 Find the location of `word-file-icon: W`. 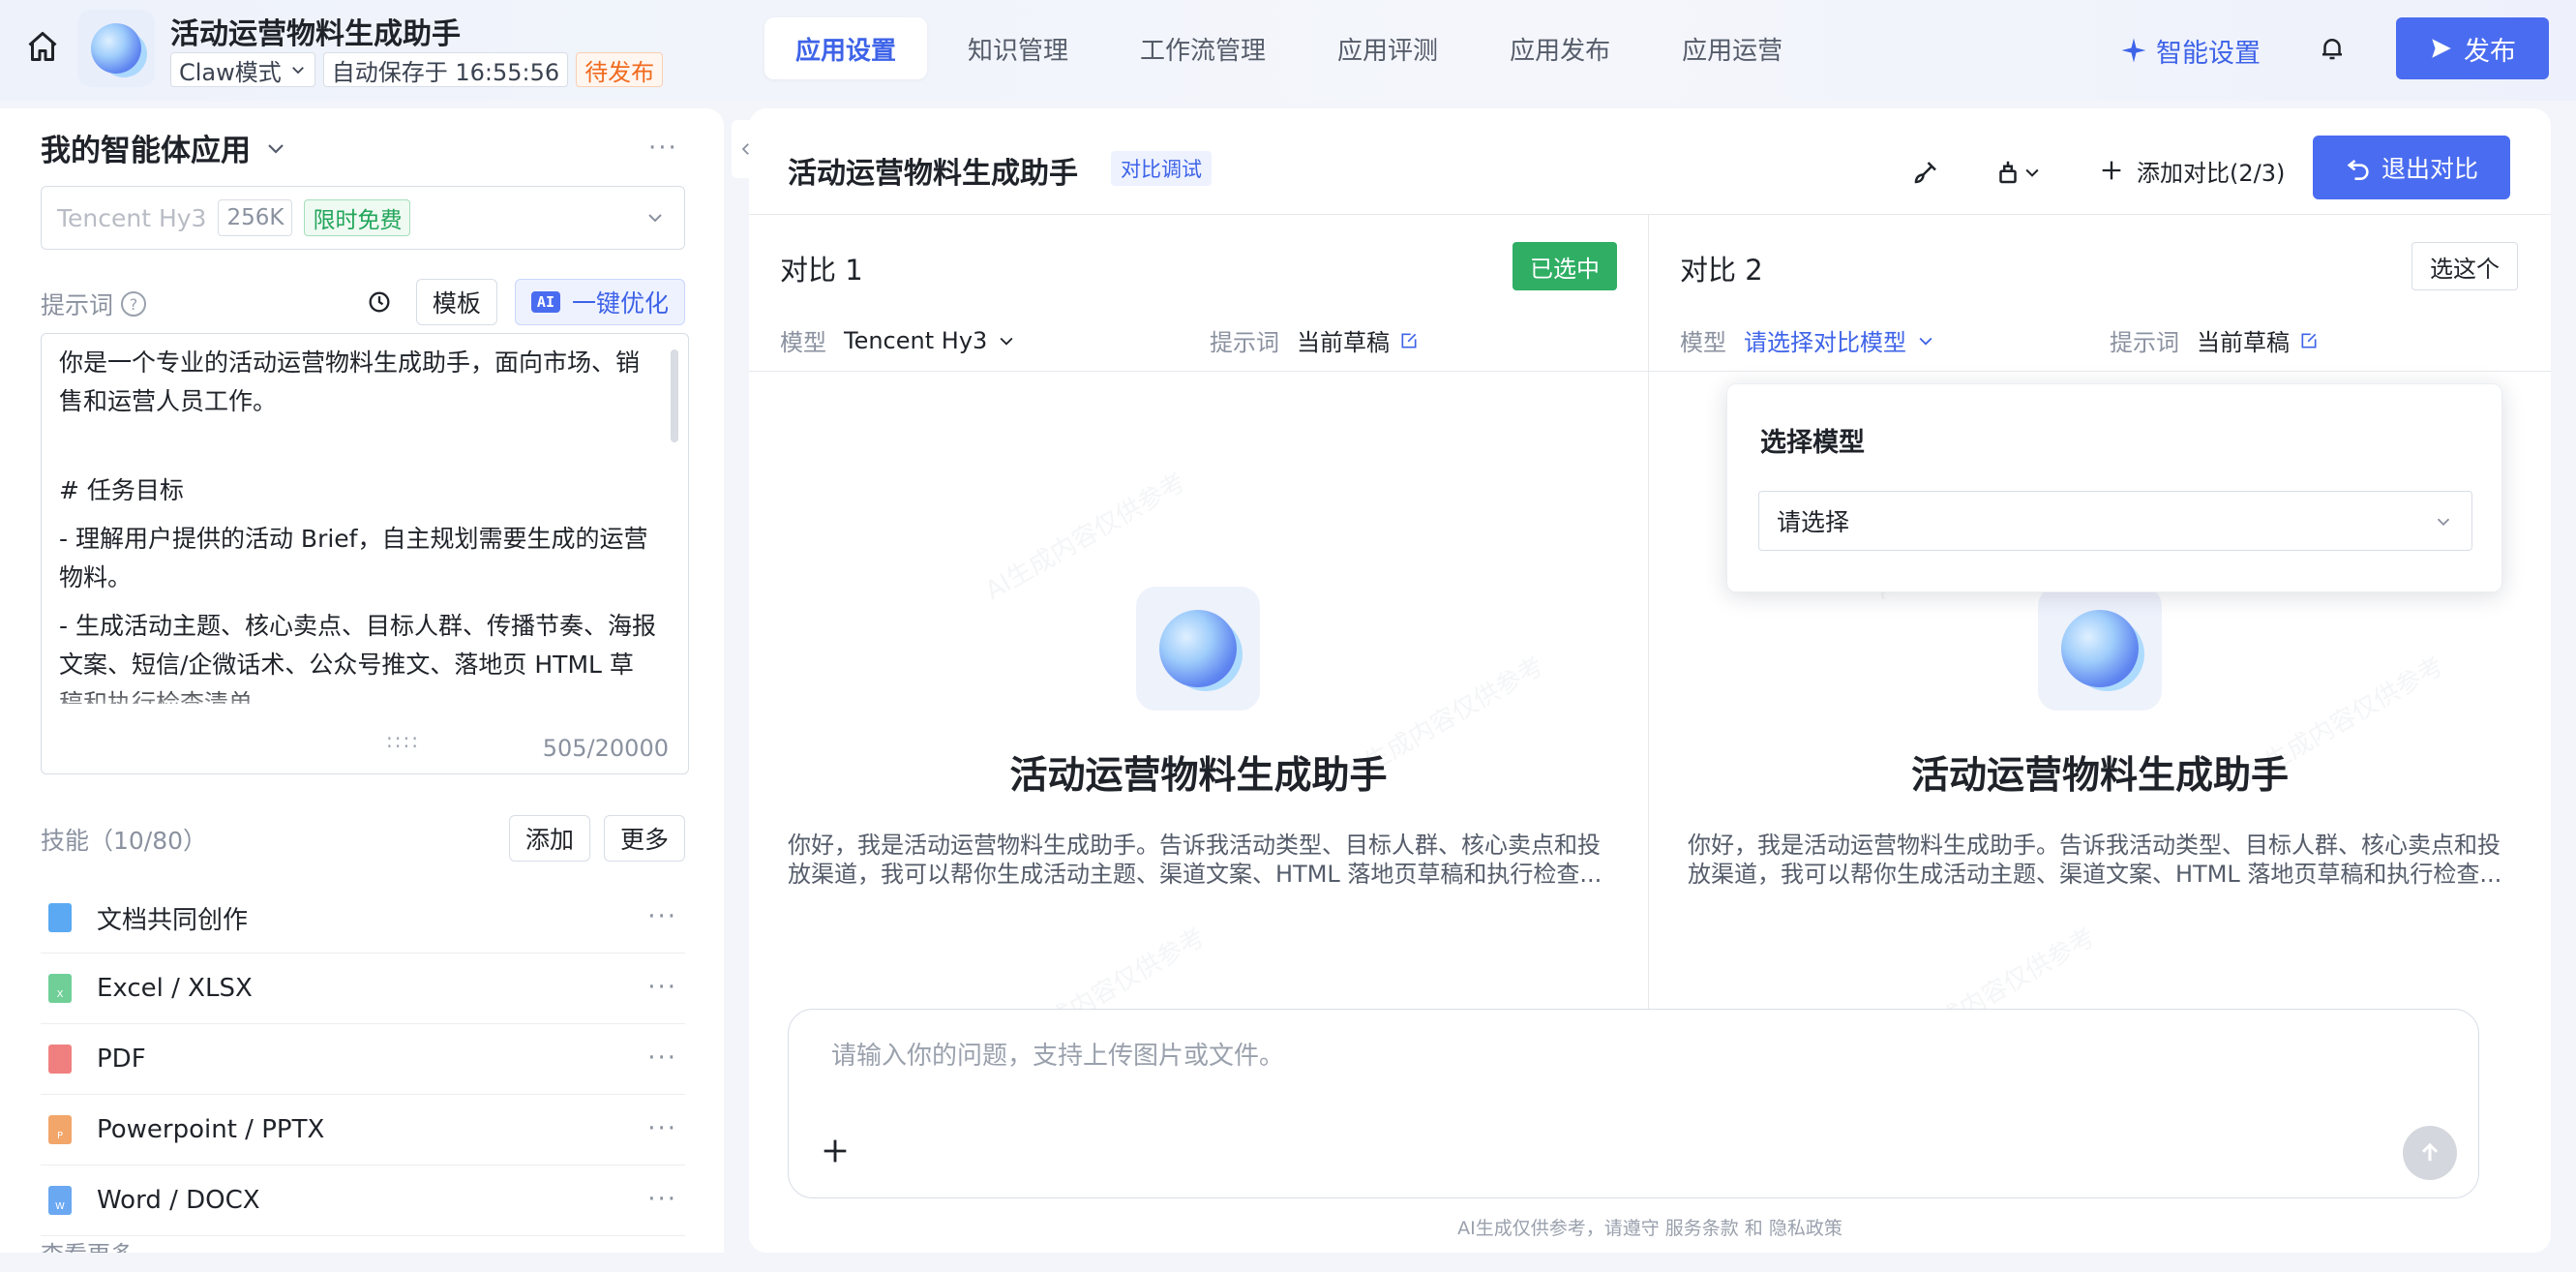

word-file-icon: W is located at coordinates (60, 1200).